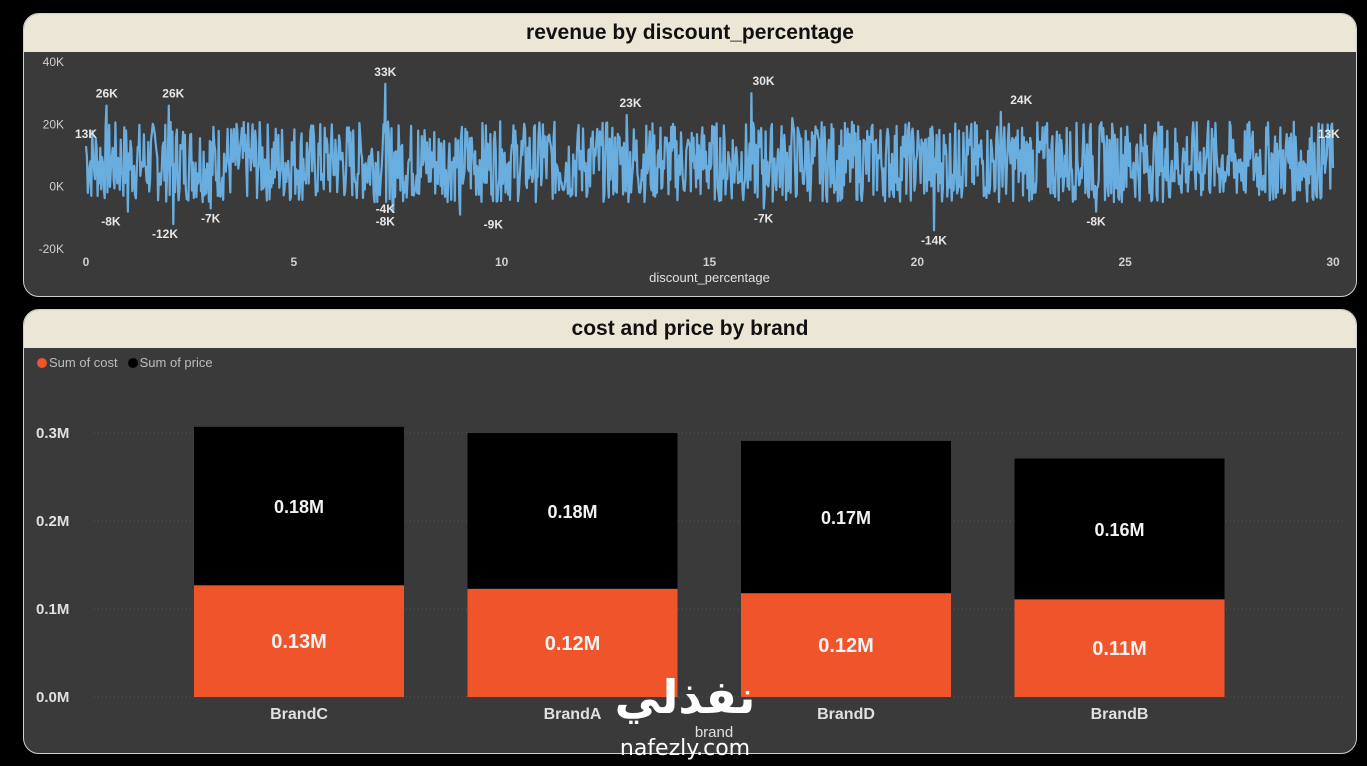 The height and width of the screenshot is (766, 1367). Describe the element at coordinates (714, 732) in the screenshot. I see `x-axis-title: brand` at that location.